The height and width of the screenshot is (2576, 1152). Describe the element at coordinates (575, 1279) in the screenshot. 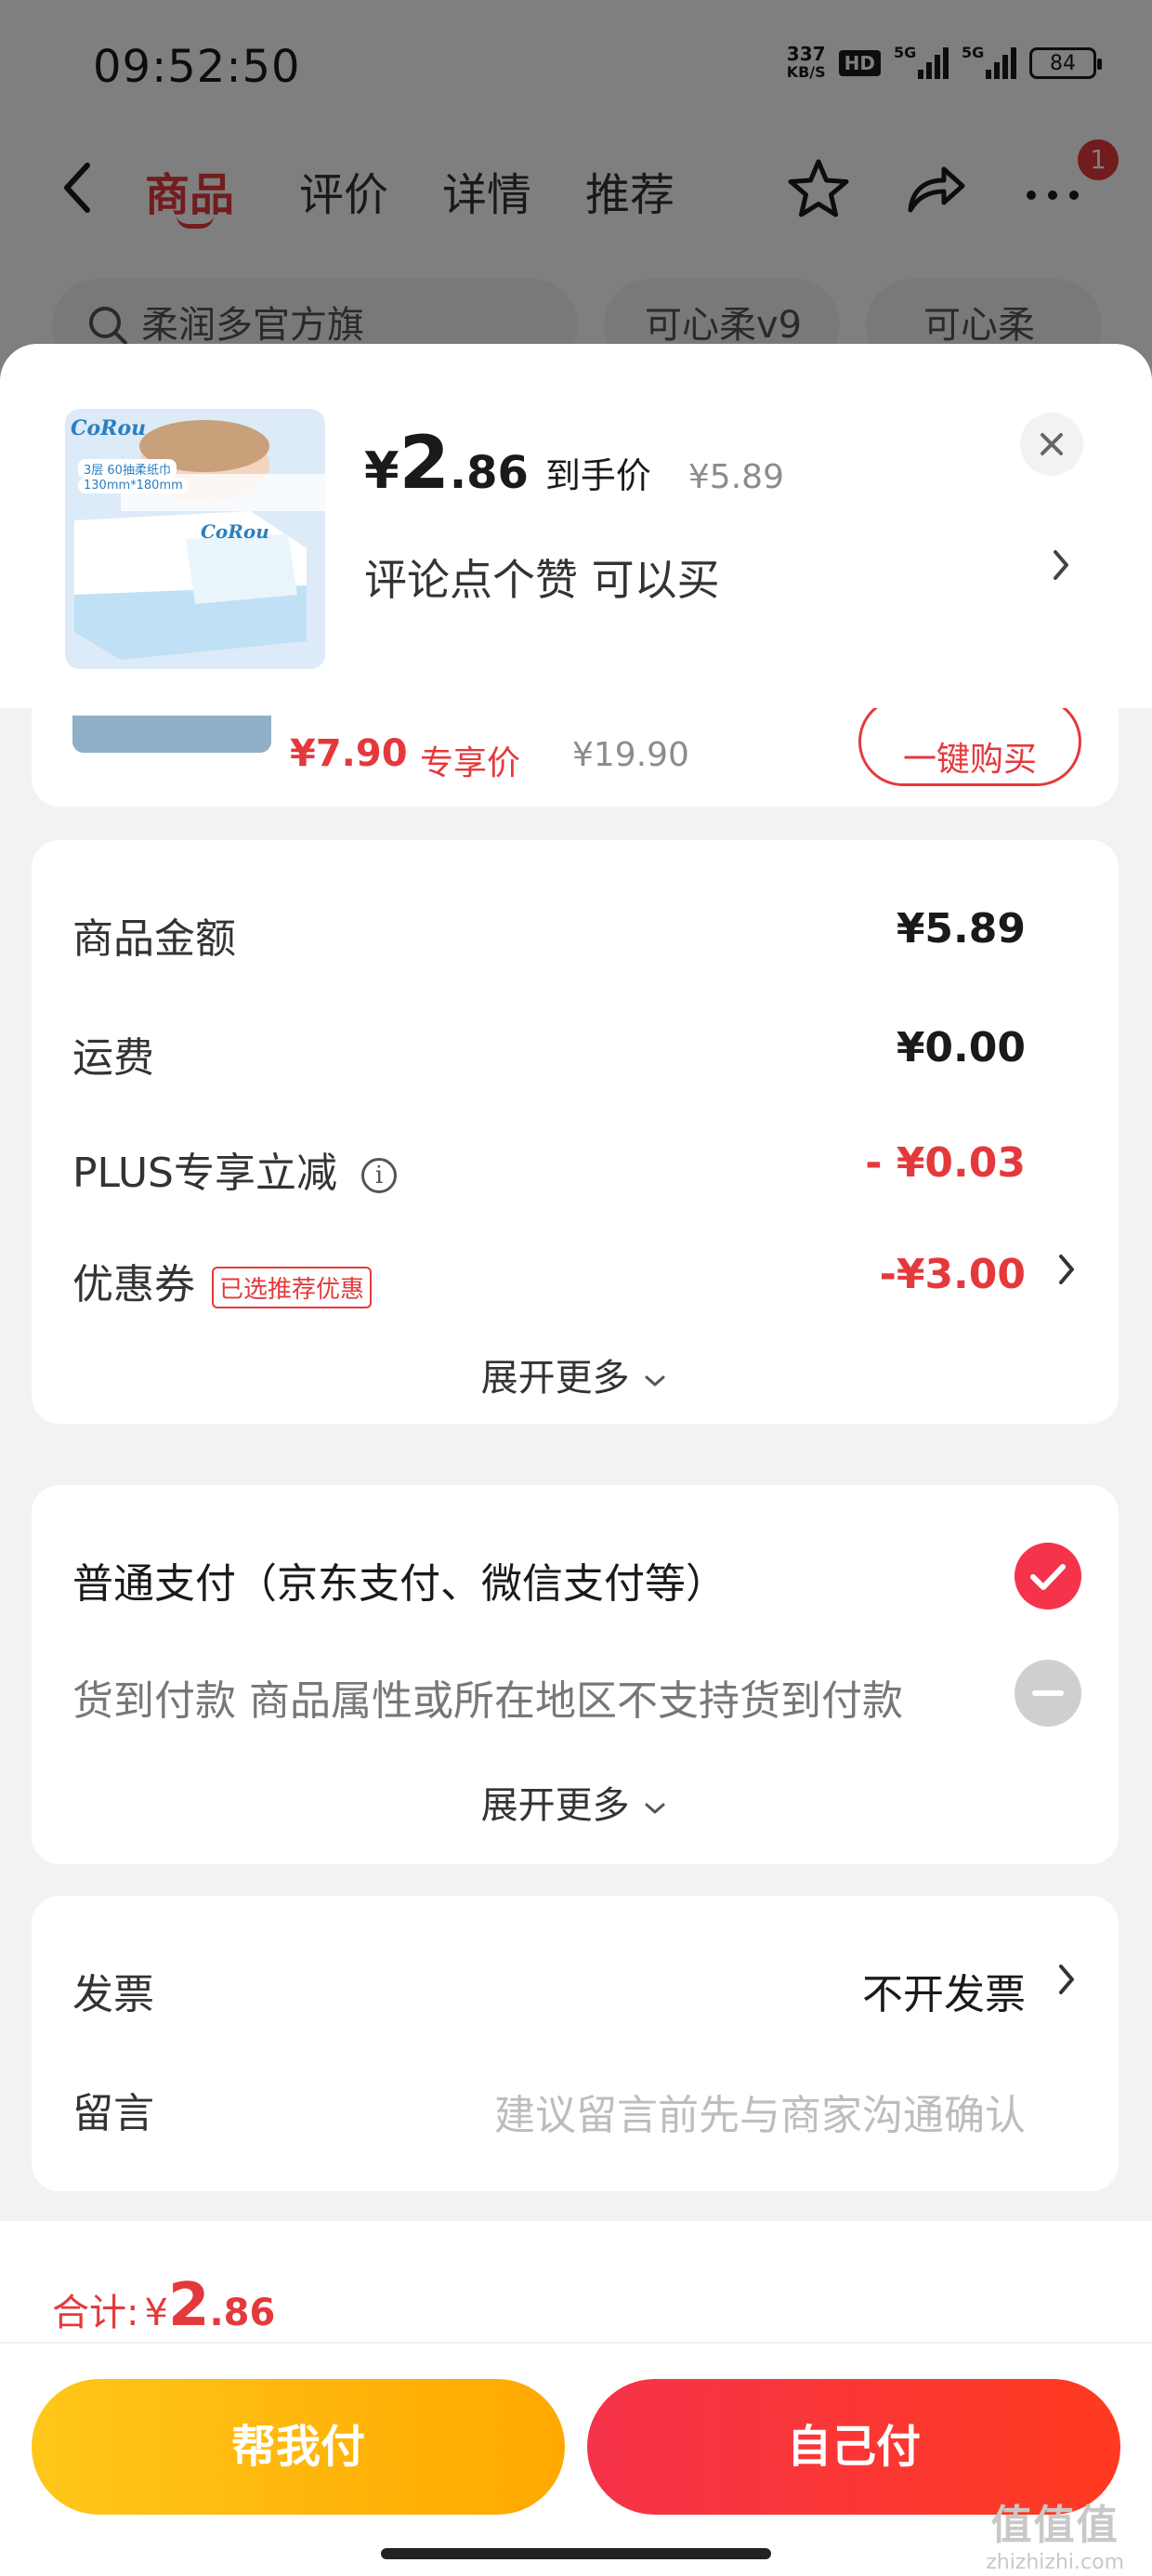

I see `summary-row-coupon: 优惠券 已选推荐优惠 -¥3.00` at that location.